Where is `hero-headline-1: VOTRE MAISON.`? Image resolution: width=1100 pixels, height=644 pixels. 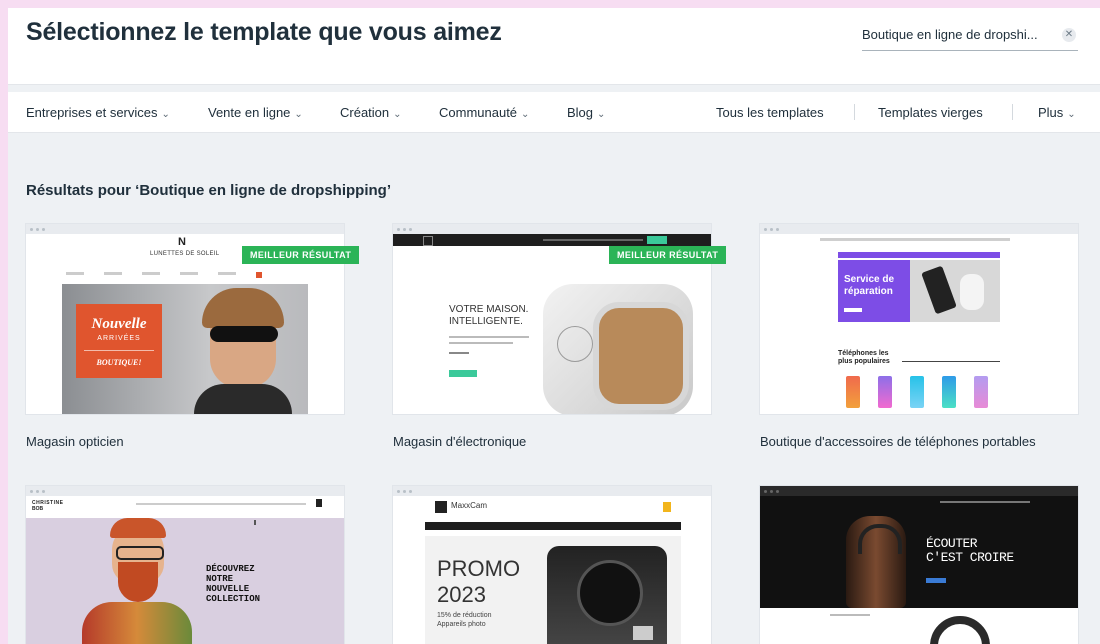 hero-headline-1: VOTRE MAISON. is located at coordinates (489, 309).